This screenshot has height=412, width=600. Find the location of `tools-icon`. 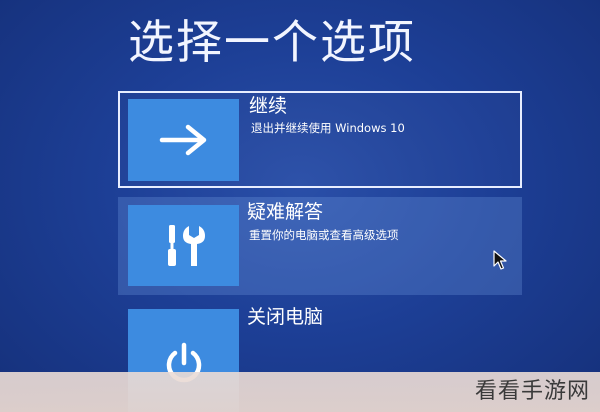

tools-icon is located at coordinates (186, 245).